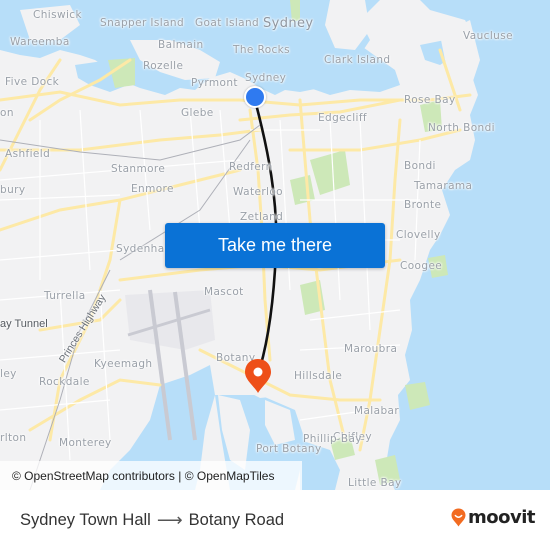  Describe the element at coordinates (85, 443) in the screenshot. I see `place-label: Monterey` at that location.